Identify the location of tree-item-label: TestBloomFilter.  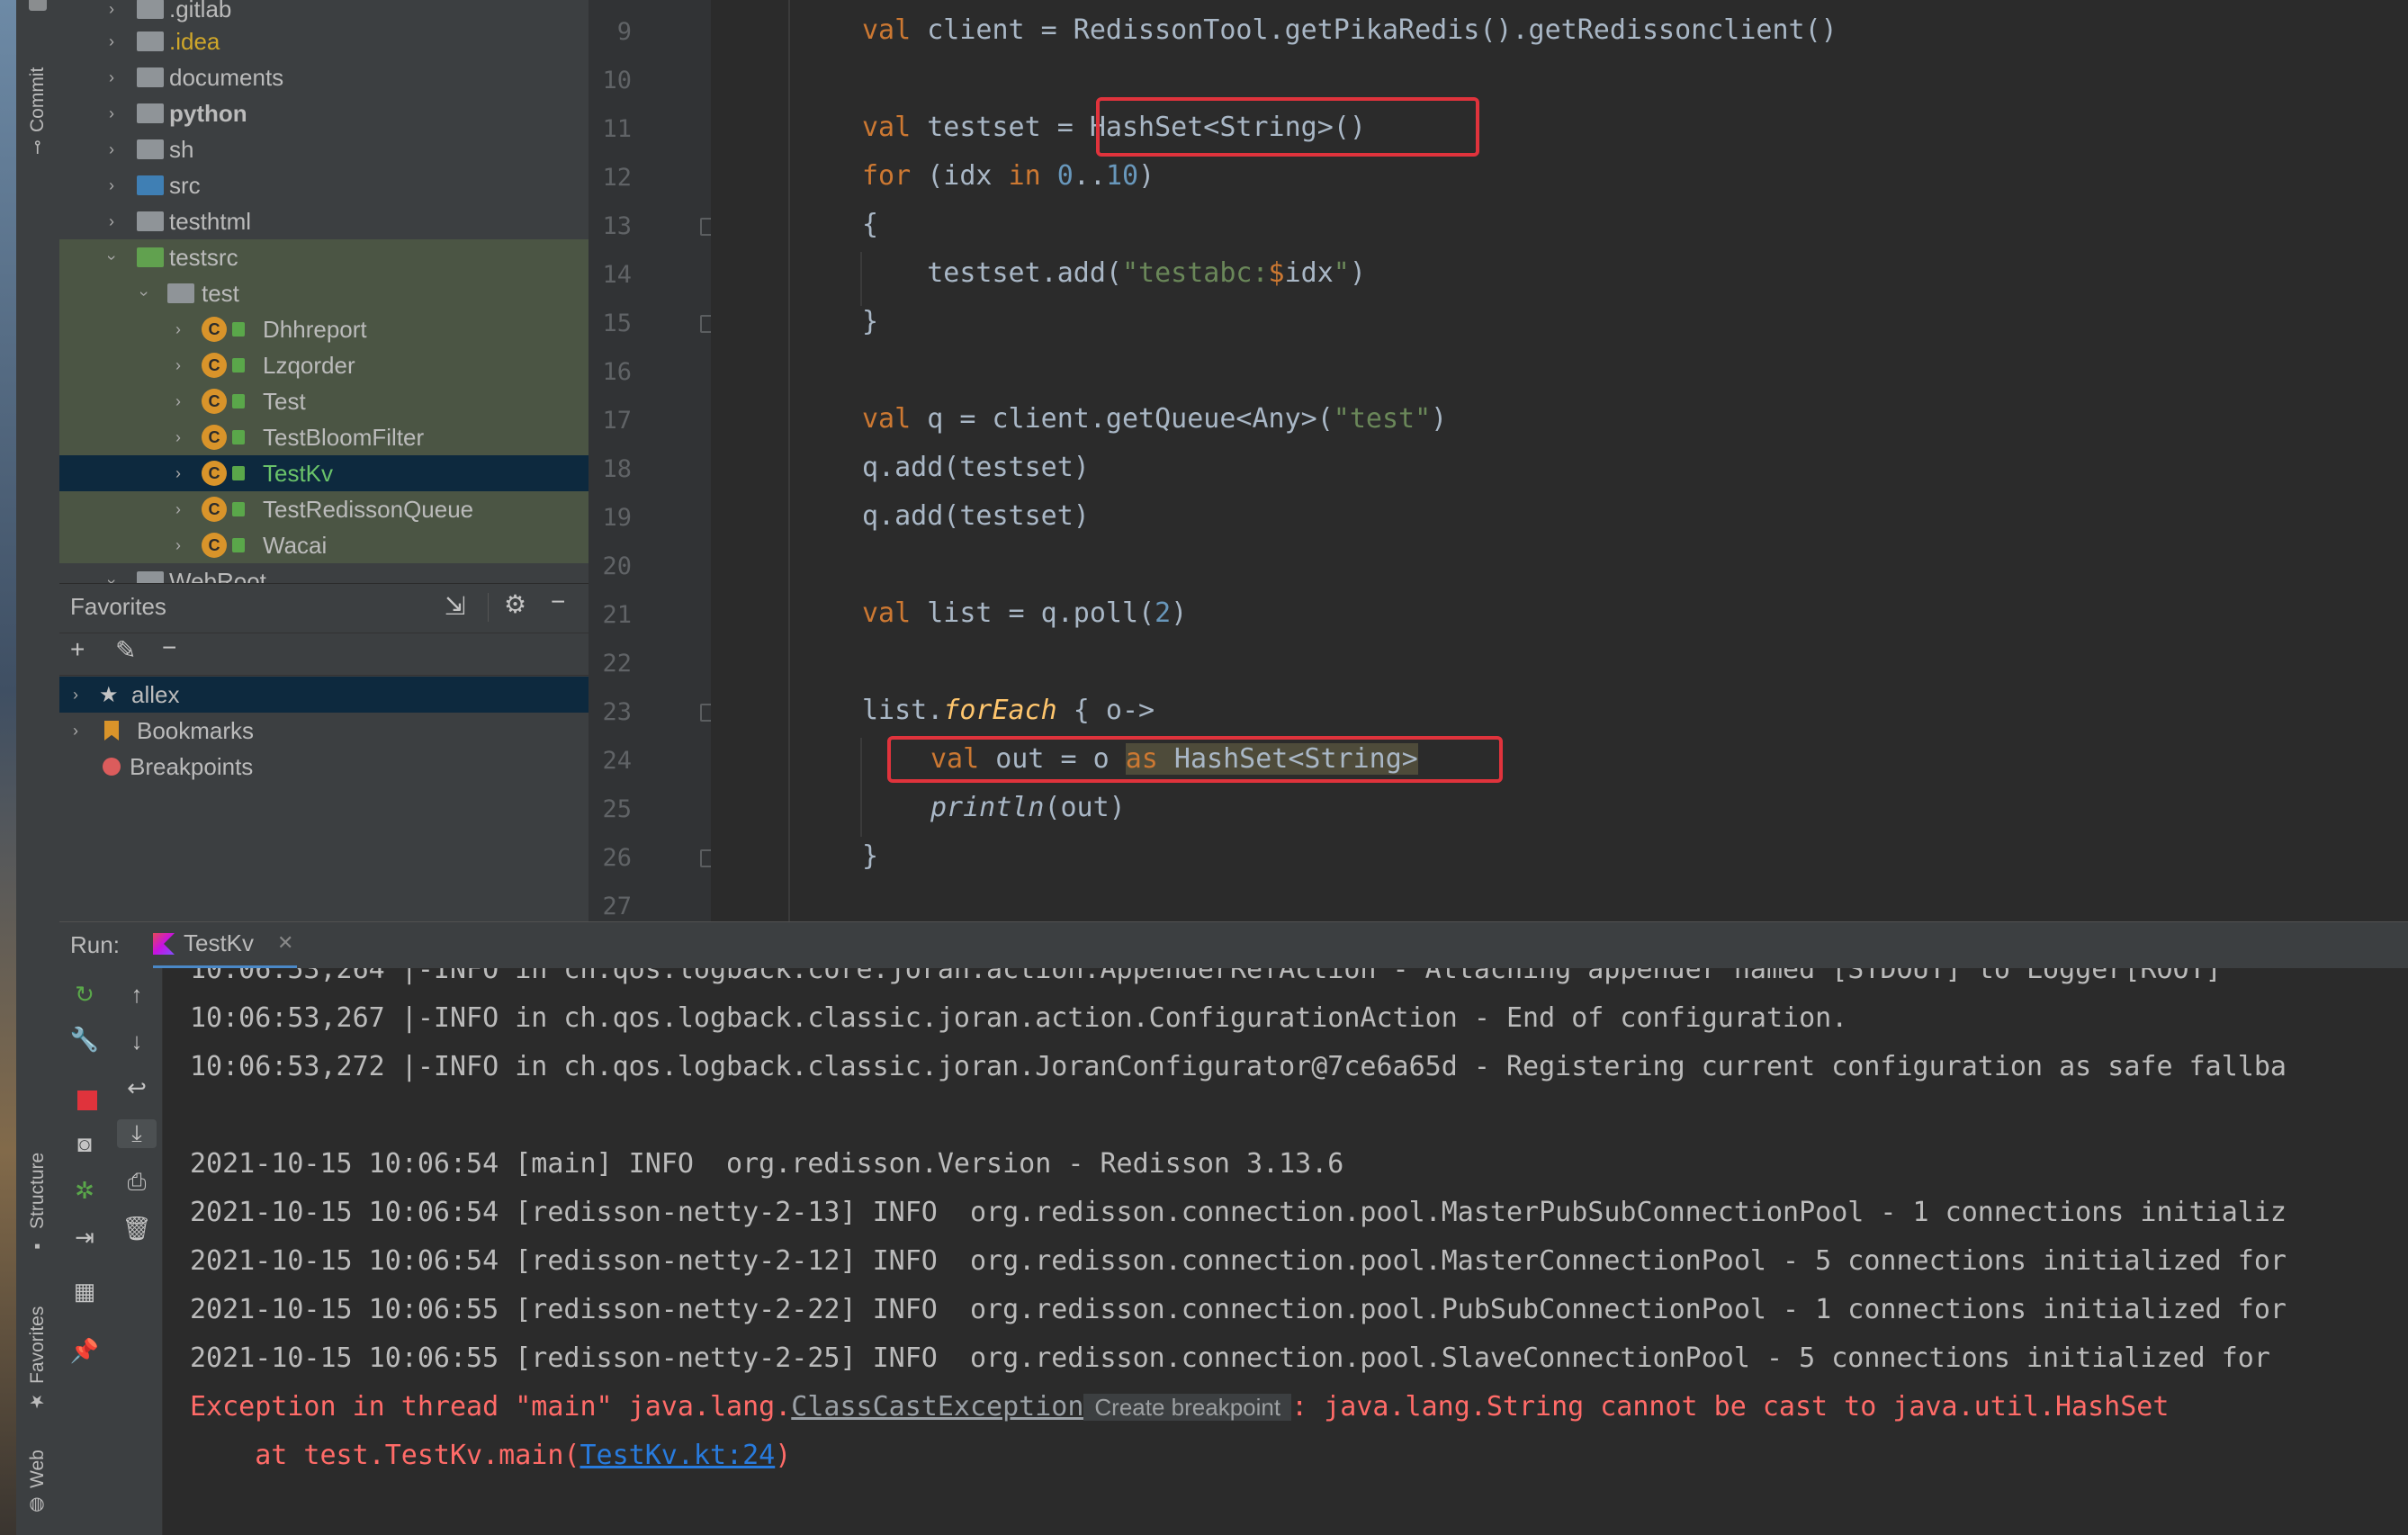
(344, 437).